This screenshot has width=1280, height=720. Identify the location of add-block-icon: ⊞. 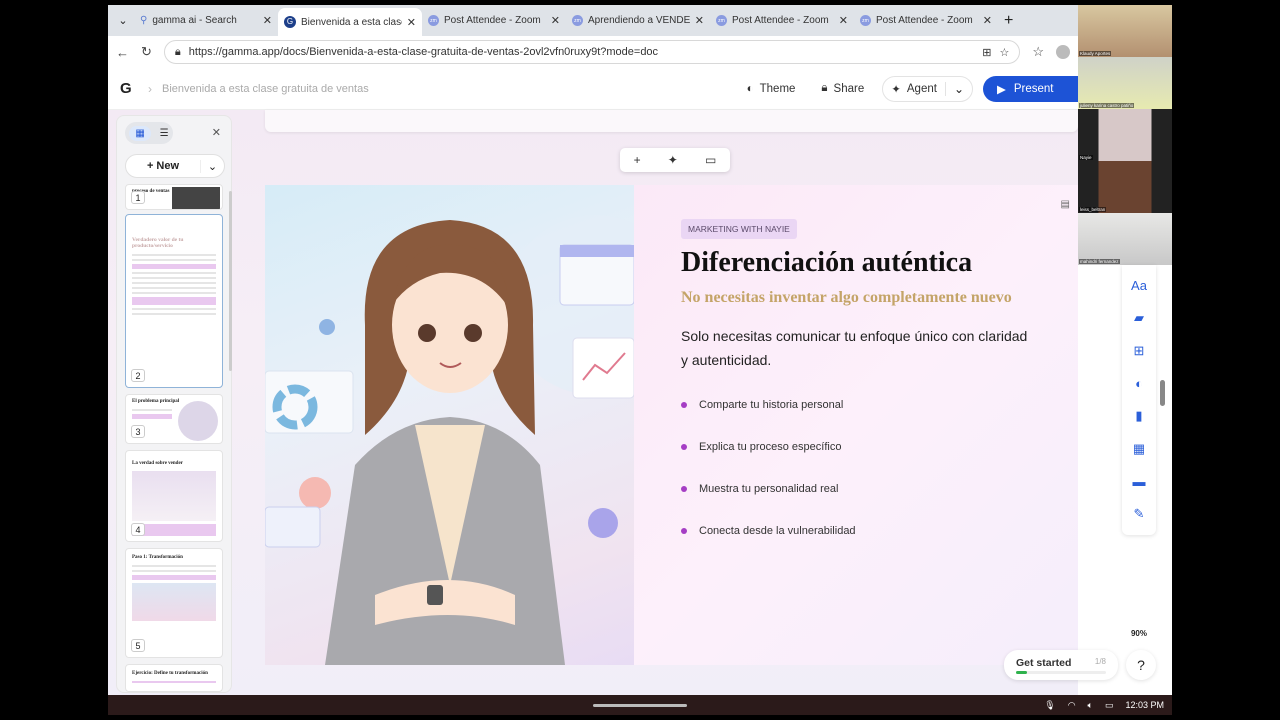
(1139, 351).